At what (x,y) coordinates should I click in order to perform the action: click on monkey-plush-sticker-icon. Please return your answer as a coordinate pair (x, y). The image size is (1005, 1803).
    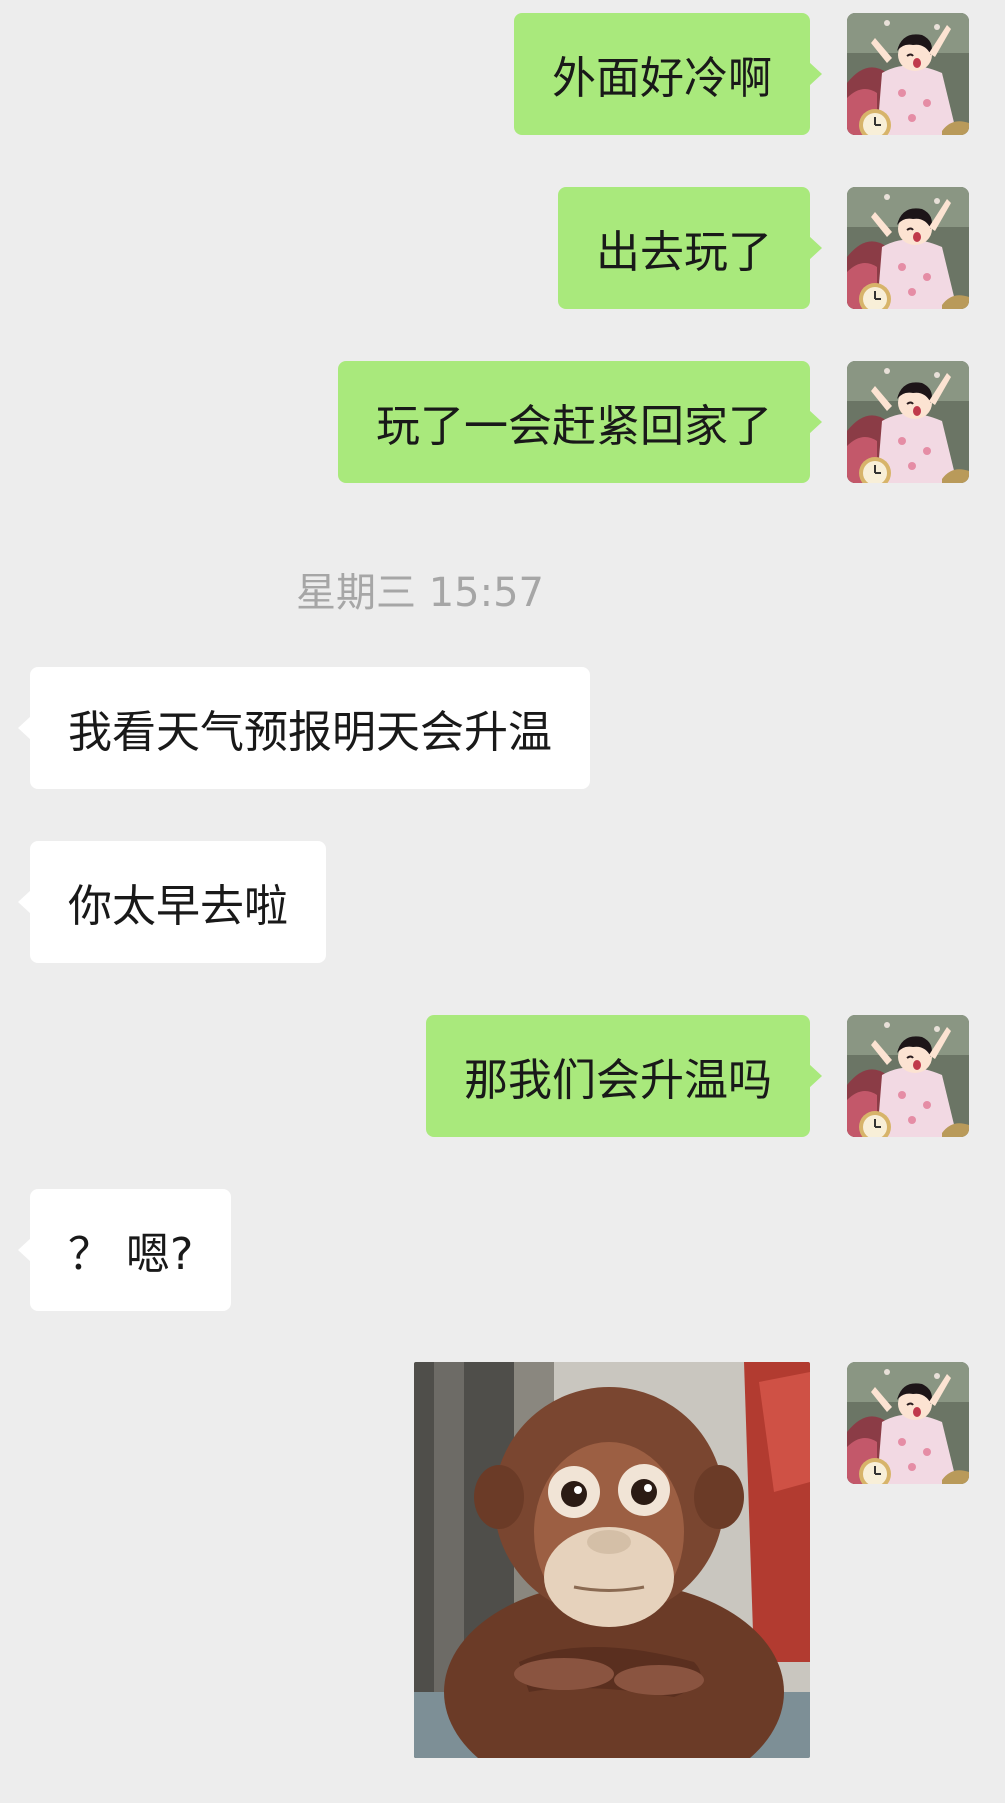
    Looking at the image, I should click on (612, 1560).